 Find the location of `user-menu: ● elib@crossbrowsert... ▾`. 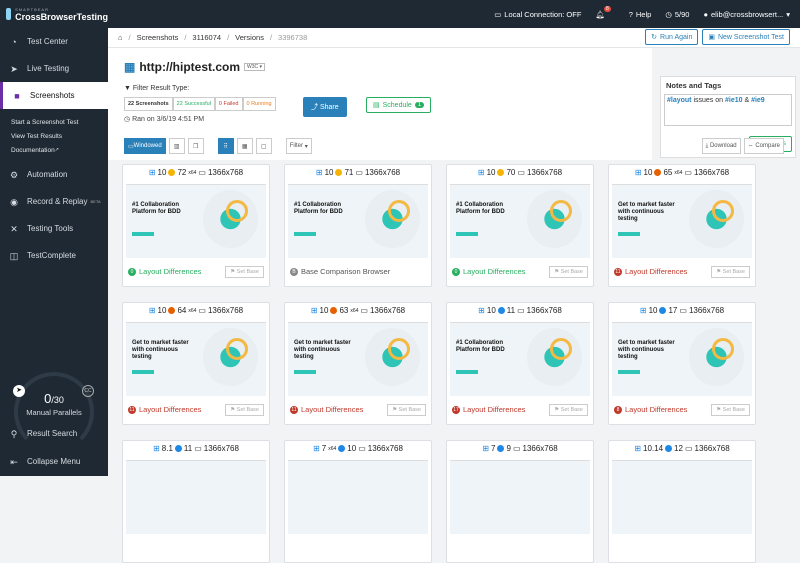

user-menu: ● elib@crossbrowsert... ▾ is located at coordinates (746, 14).